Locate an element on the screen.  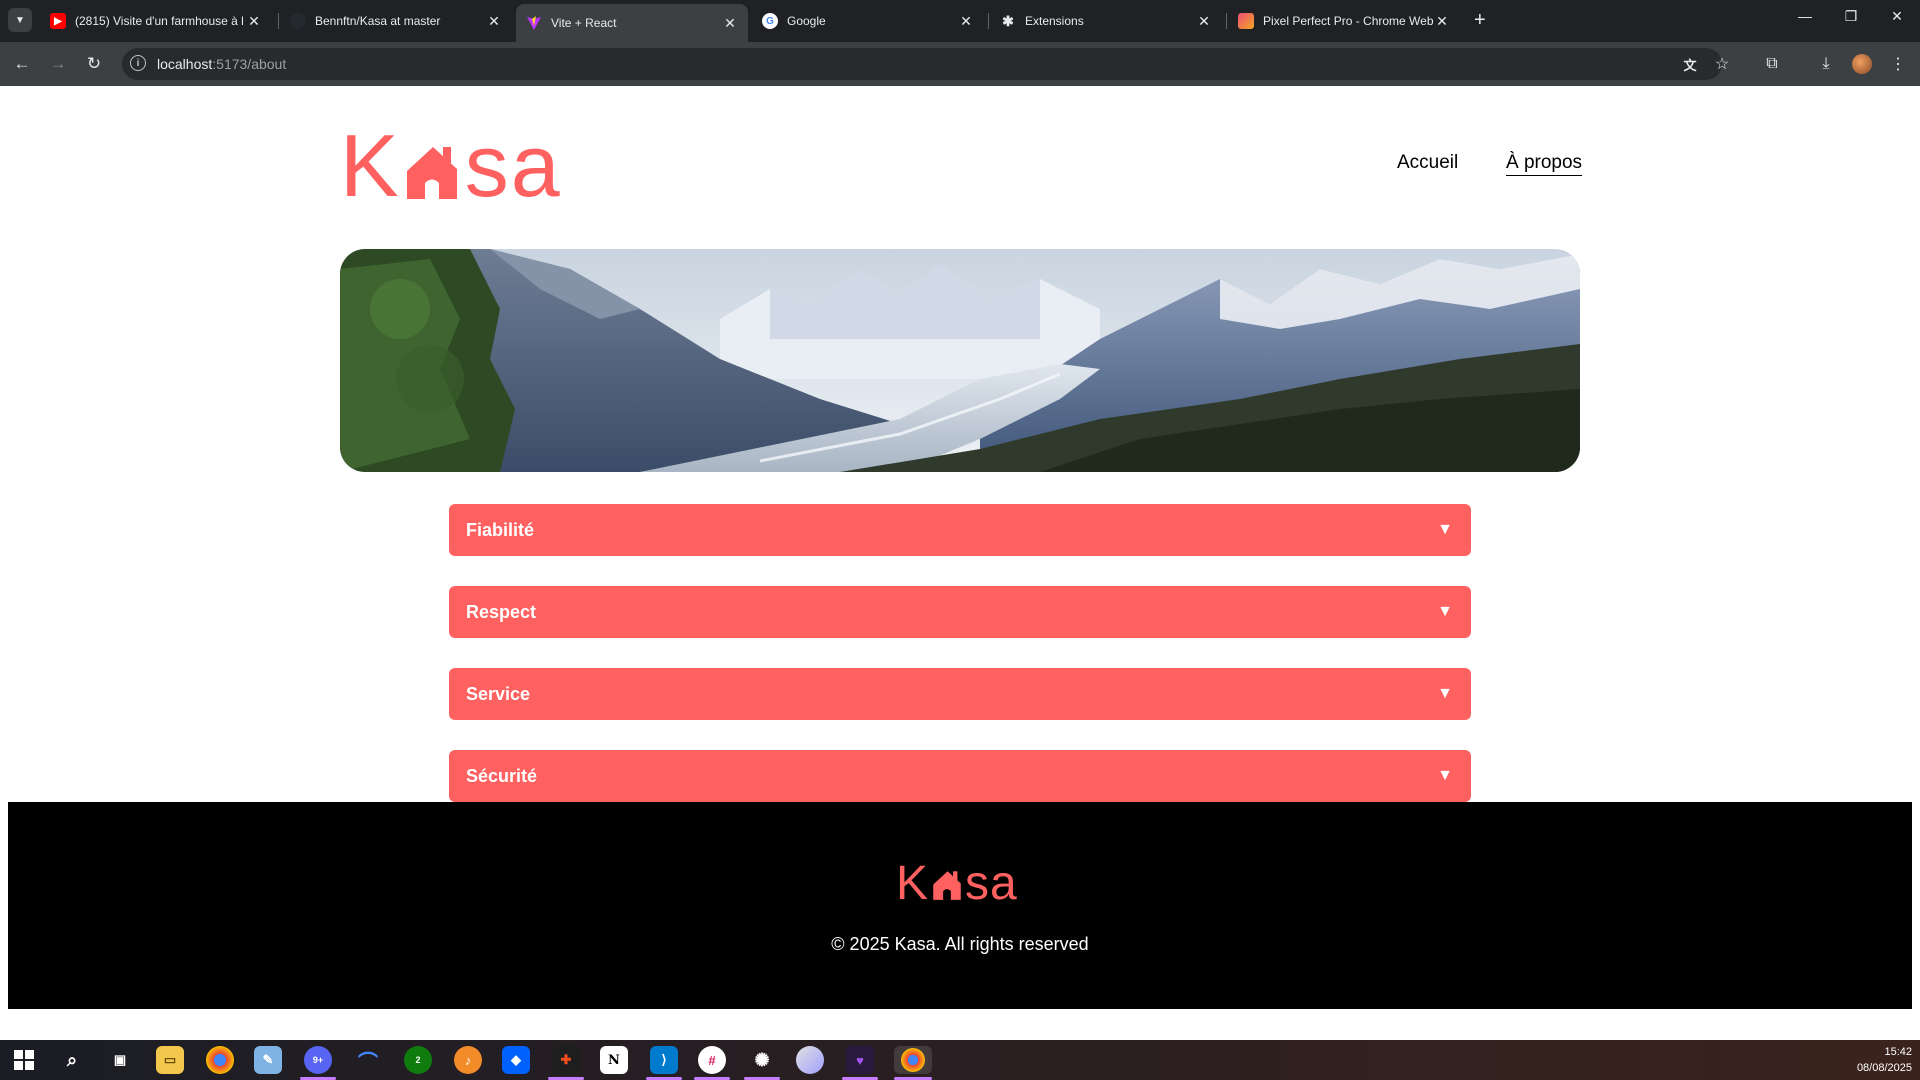
new-tab-button: + is located at coordinates (1480, 20).